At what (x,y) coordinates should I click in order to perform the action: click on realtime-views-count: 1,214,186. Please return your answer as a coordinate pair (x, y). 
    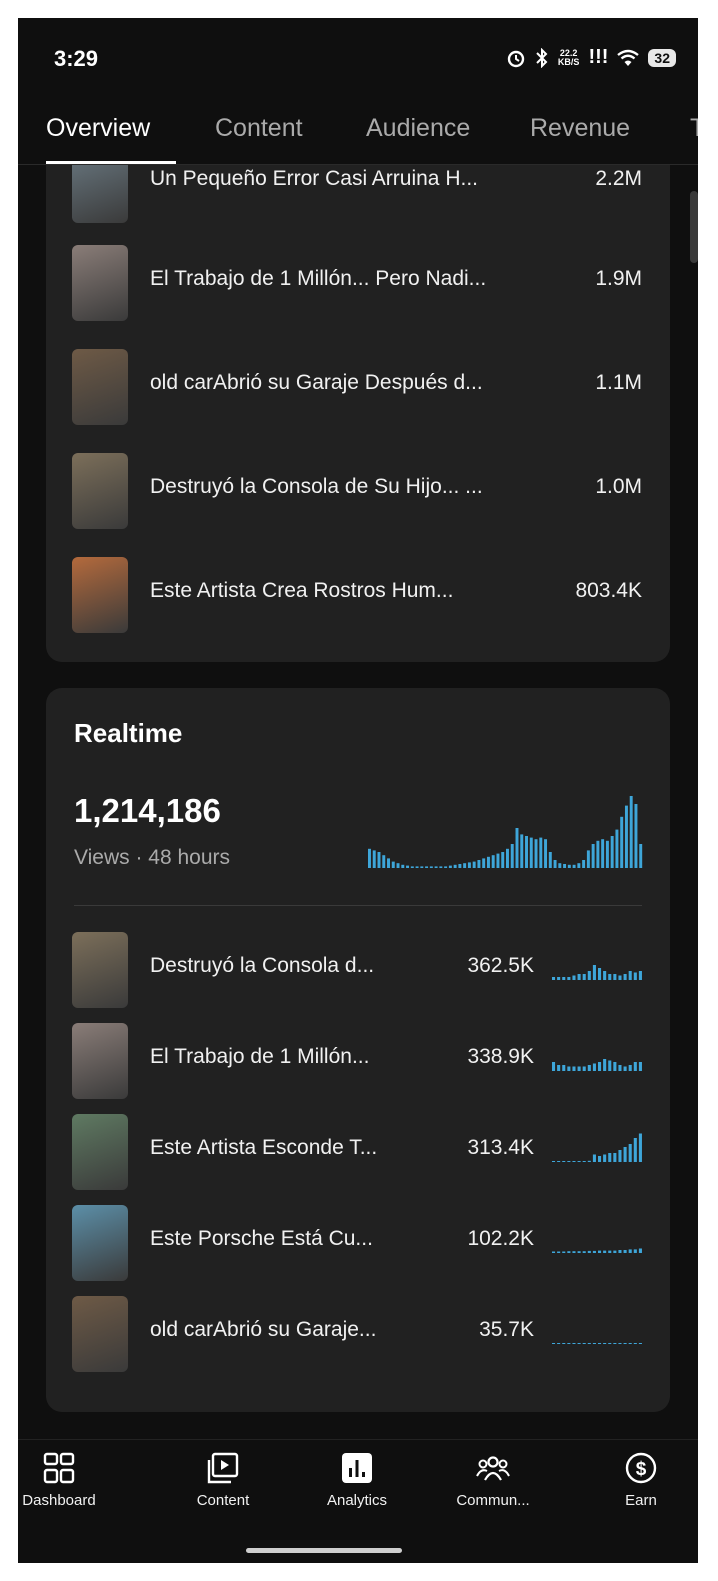
    Looking at the image, I should click on (147, 810).